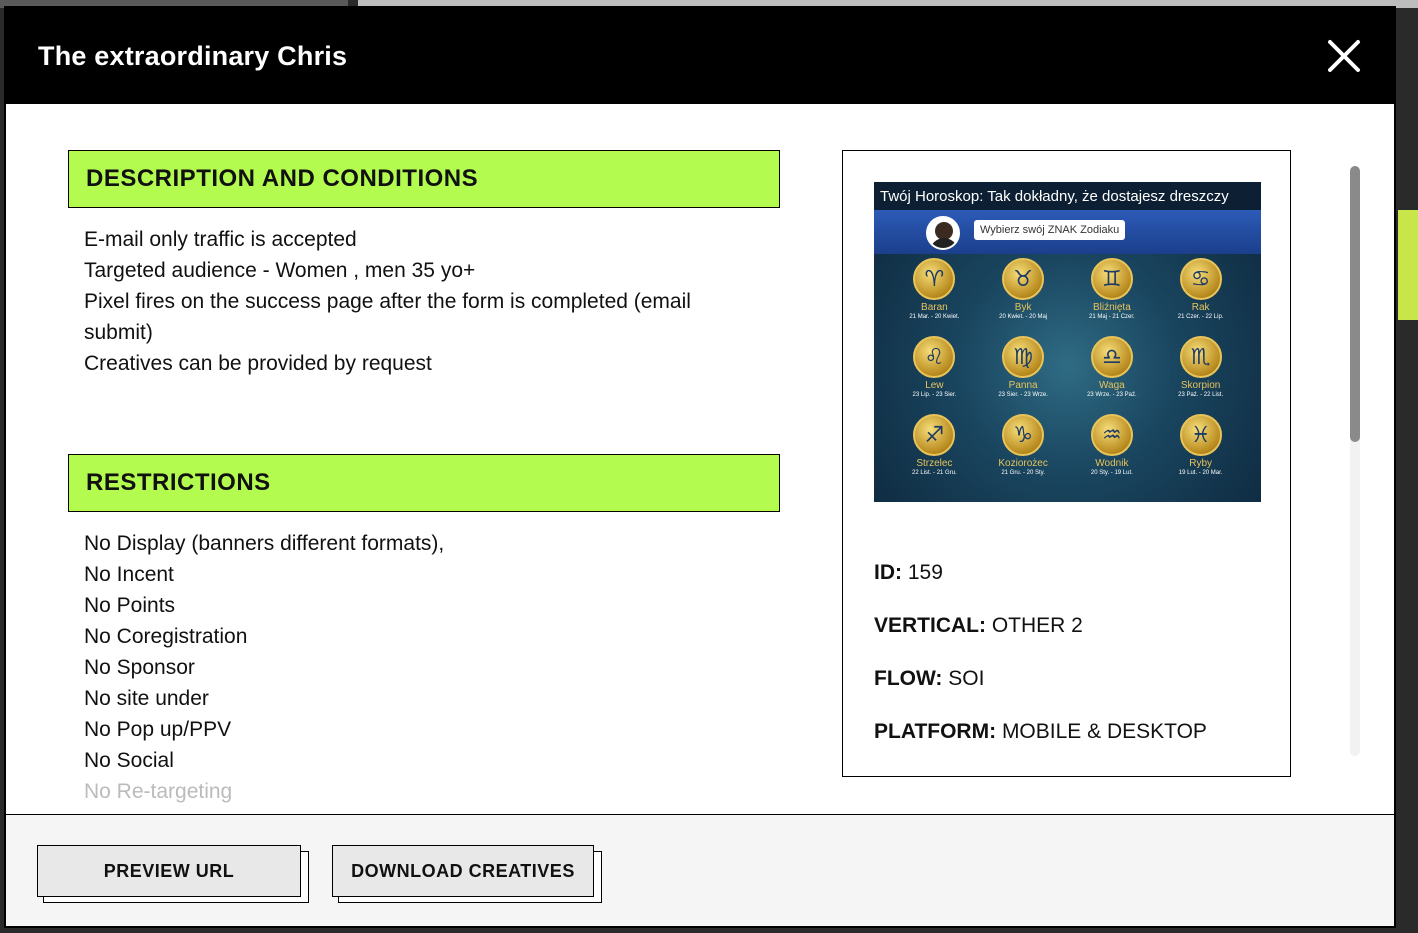 The width and height of the screenshot is (1418, 933). Describe the element at coordinates (1200, 435) in the screenshot. I see `zodiac-sign-icon: ♓` at that location.